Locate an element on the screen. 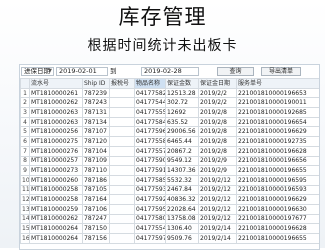  row-index-cell: 1 is located at coordinates (25, 93).